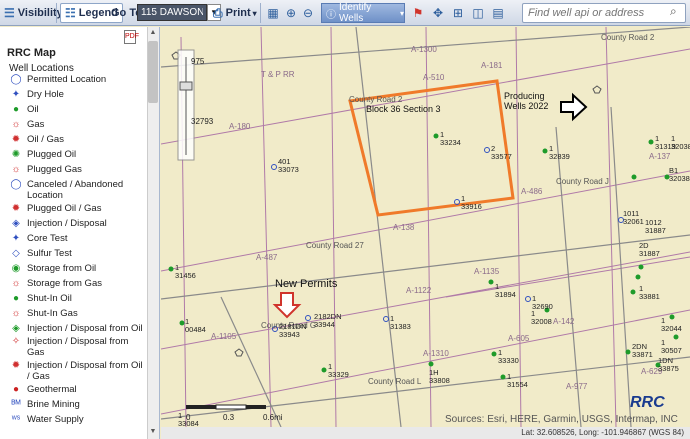 This screenshot has height=439, width=690. I want to click on well-label: 1 32038, so click(680, 143).